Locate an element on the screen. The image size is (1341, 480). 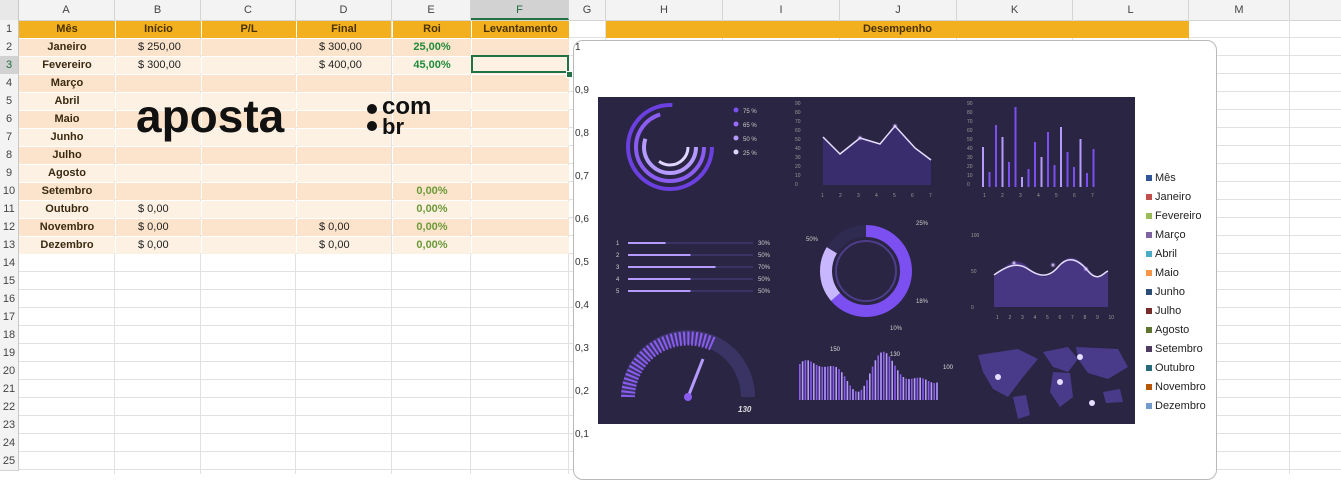
row-header-16: 16 is located at coordinates (9, 299).